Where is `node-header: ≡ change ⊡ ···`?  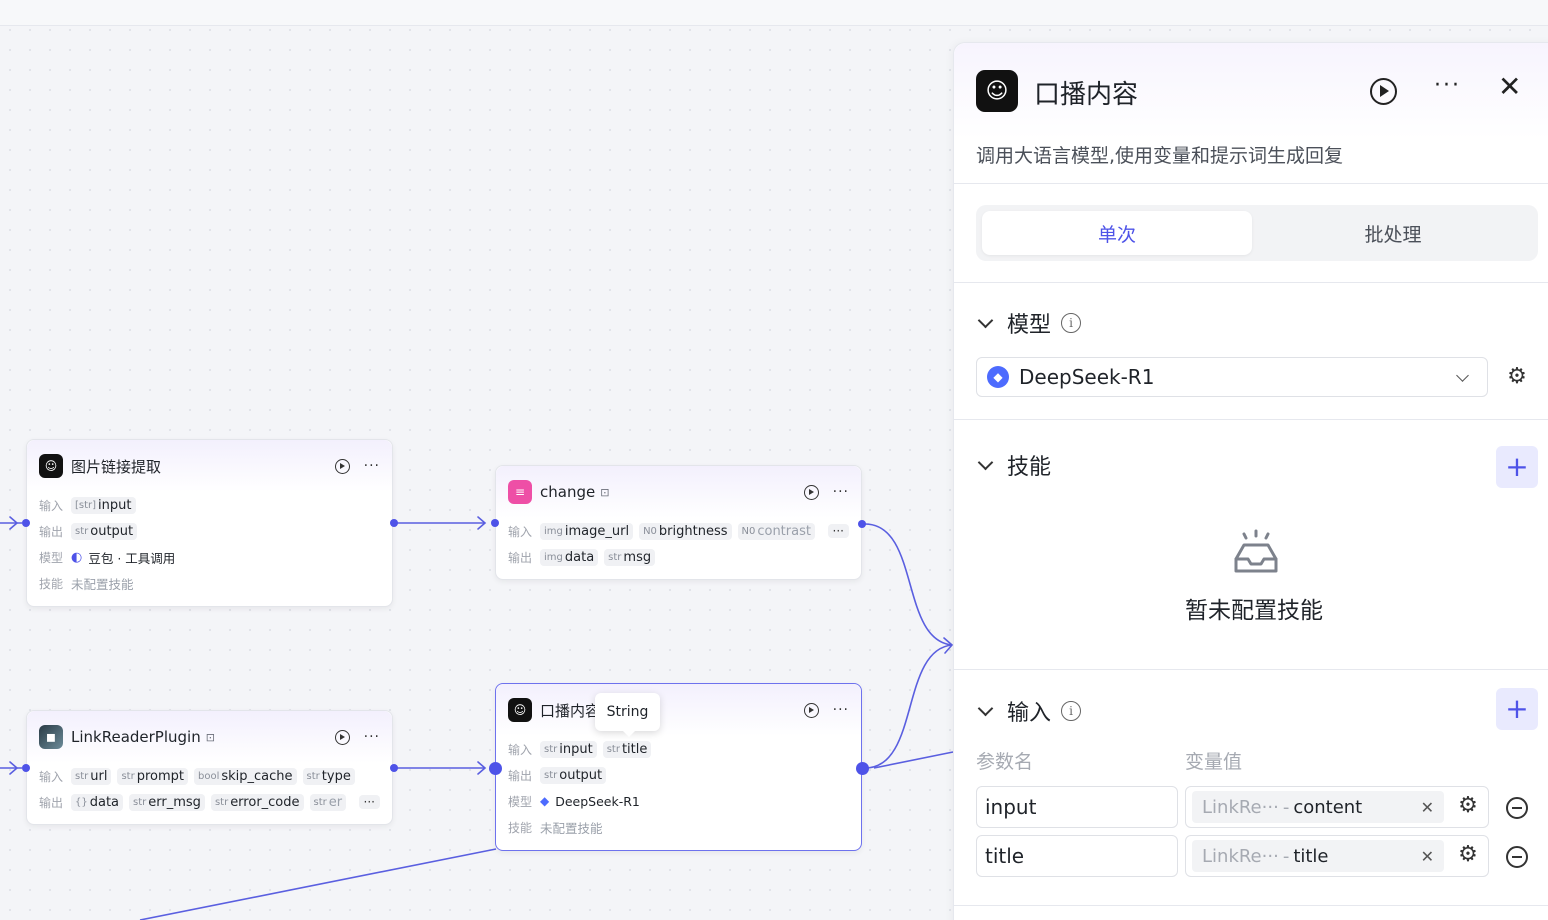
node-header: ≡ change ⊡ ··· is located at coordinates (678, 492).